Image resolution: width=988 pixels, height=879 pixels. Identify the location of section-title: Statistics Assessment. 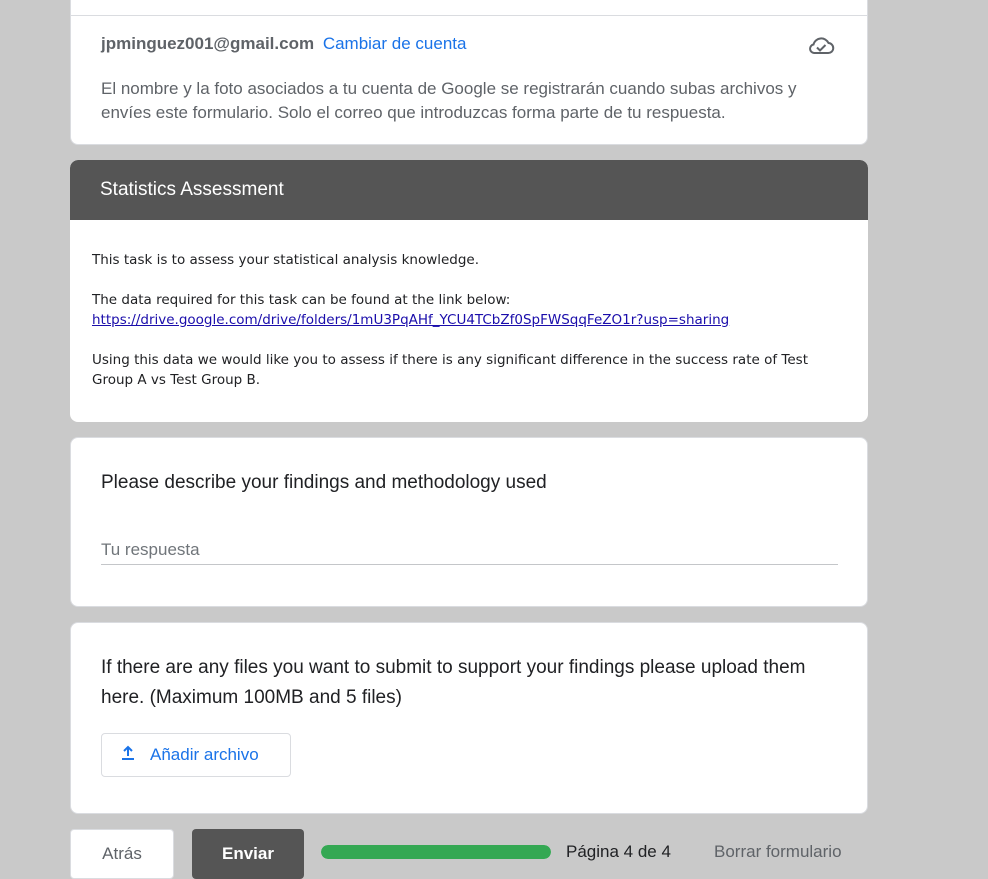
(192, 189).